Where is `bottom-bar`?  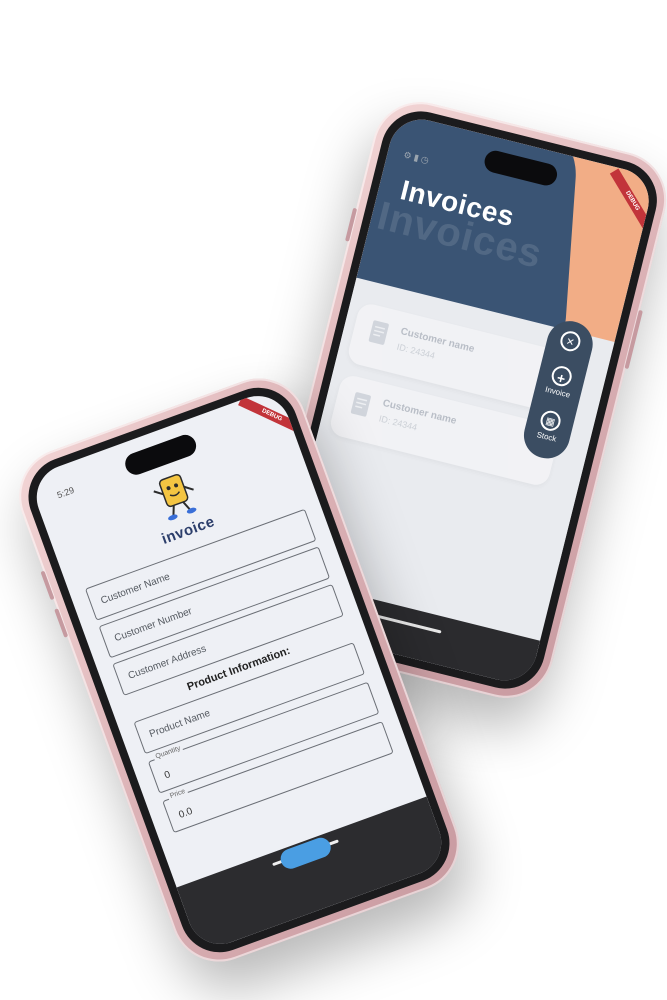 bottom-bar is located at coordinates (313, 875).